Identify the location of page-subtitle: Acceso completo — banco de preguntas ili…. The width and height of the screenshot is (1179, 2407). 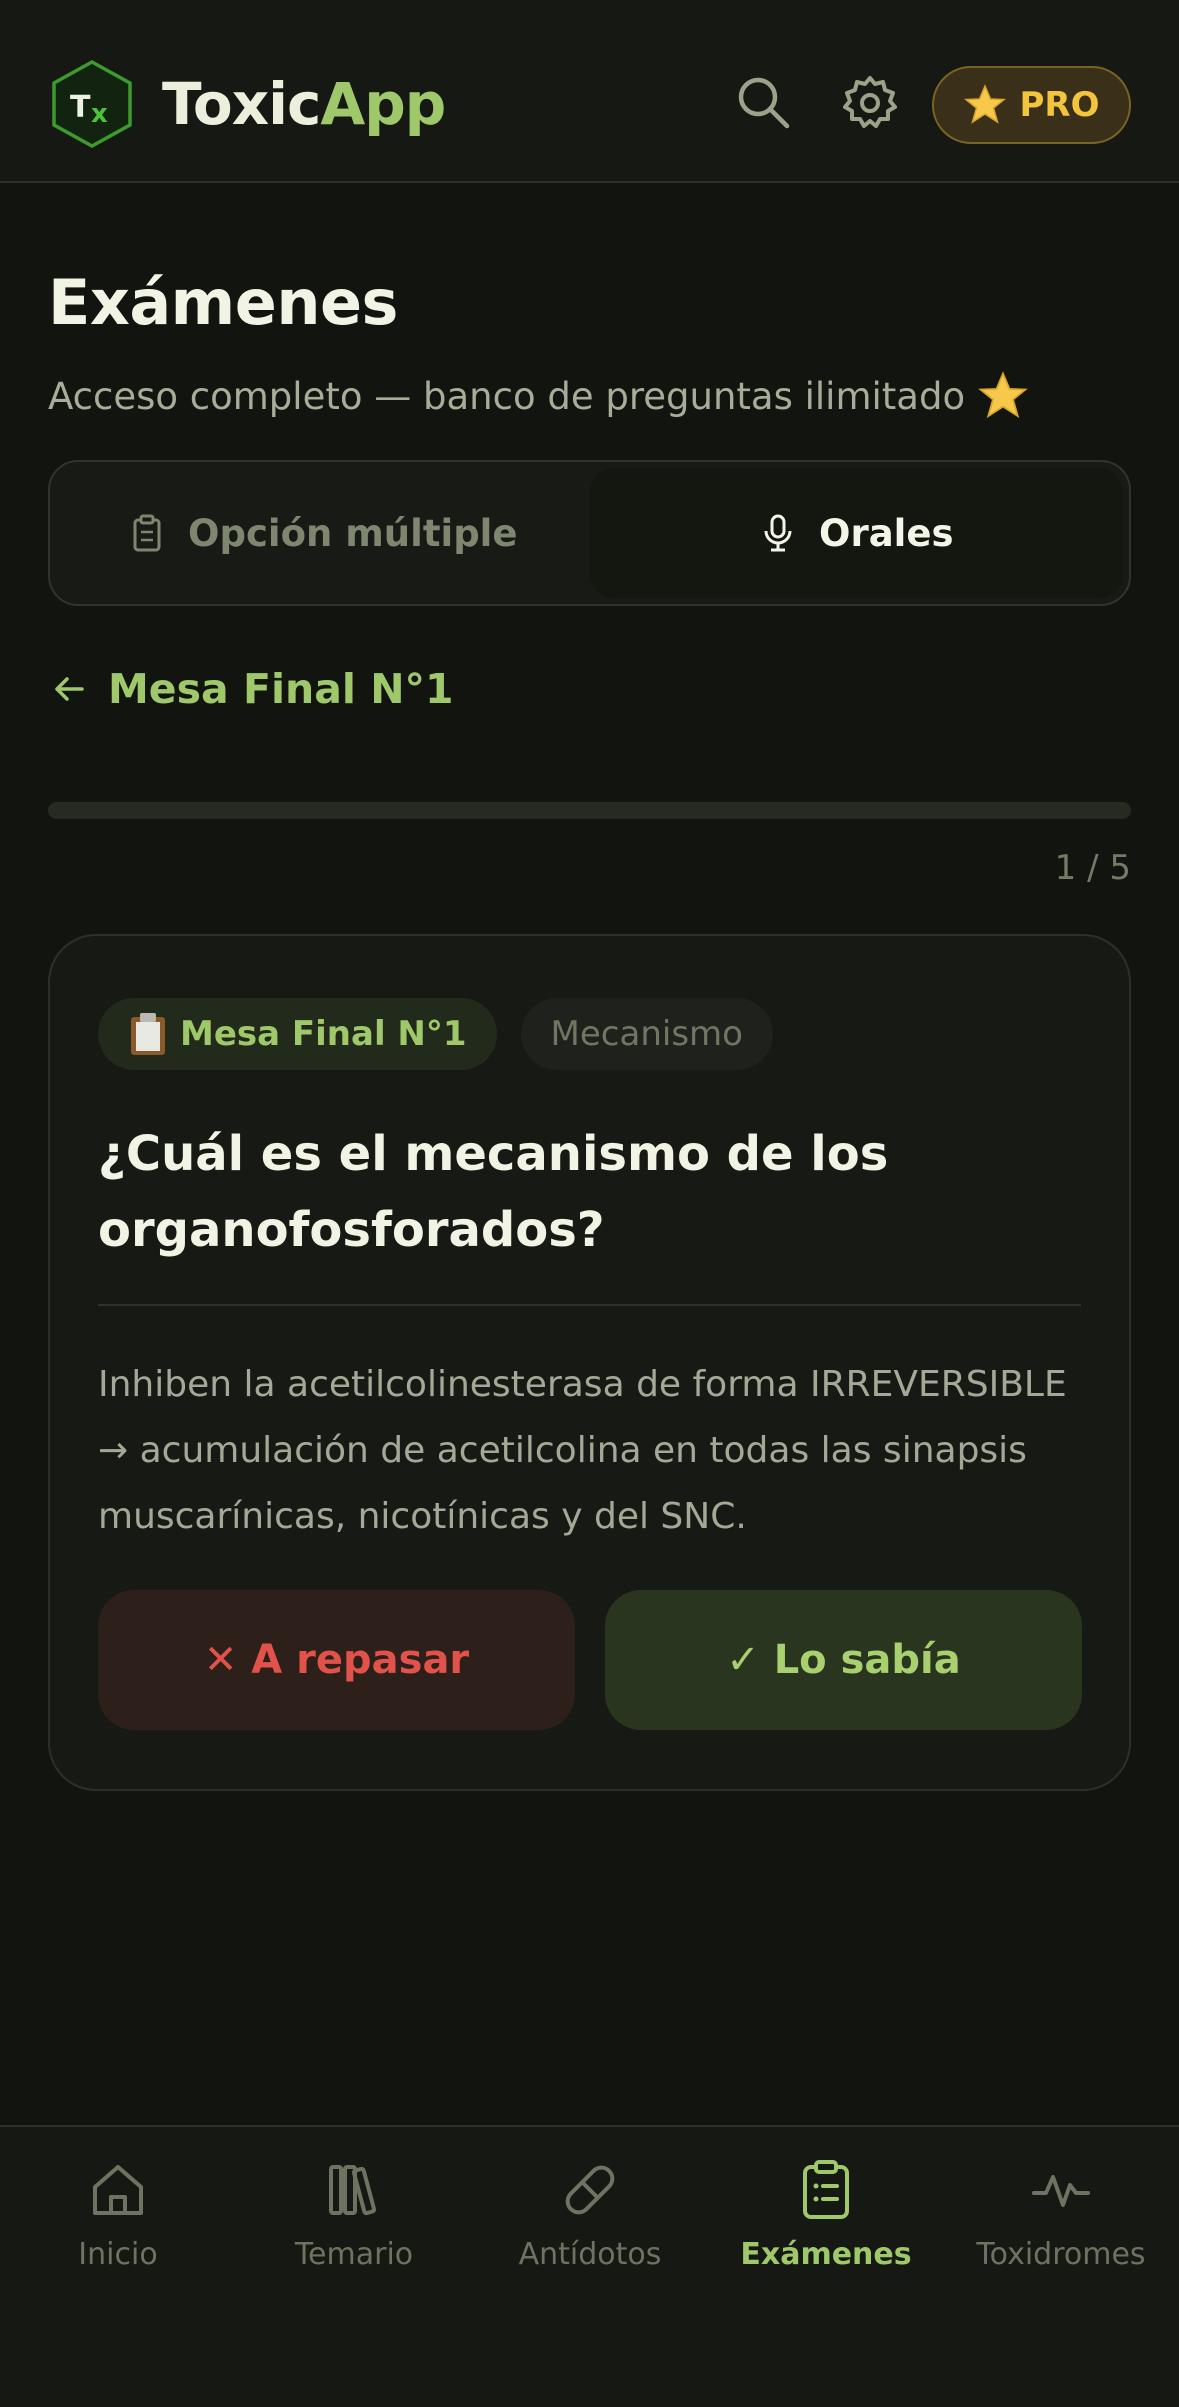
(538, 396).